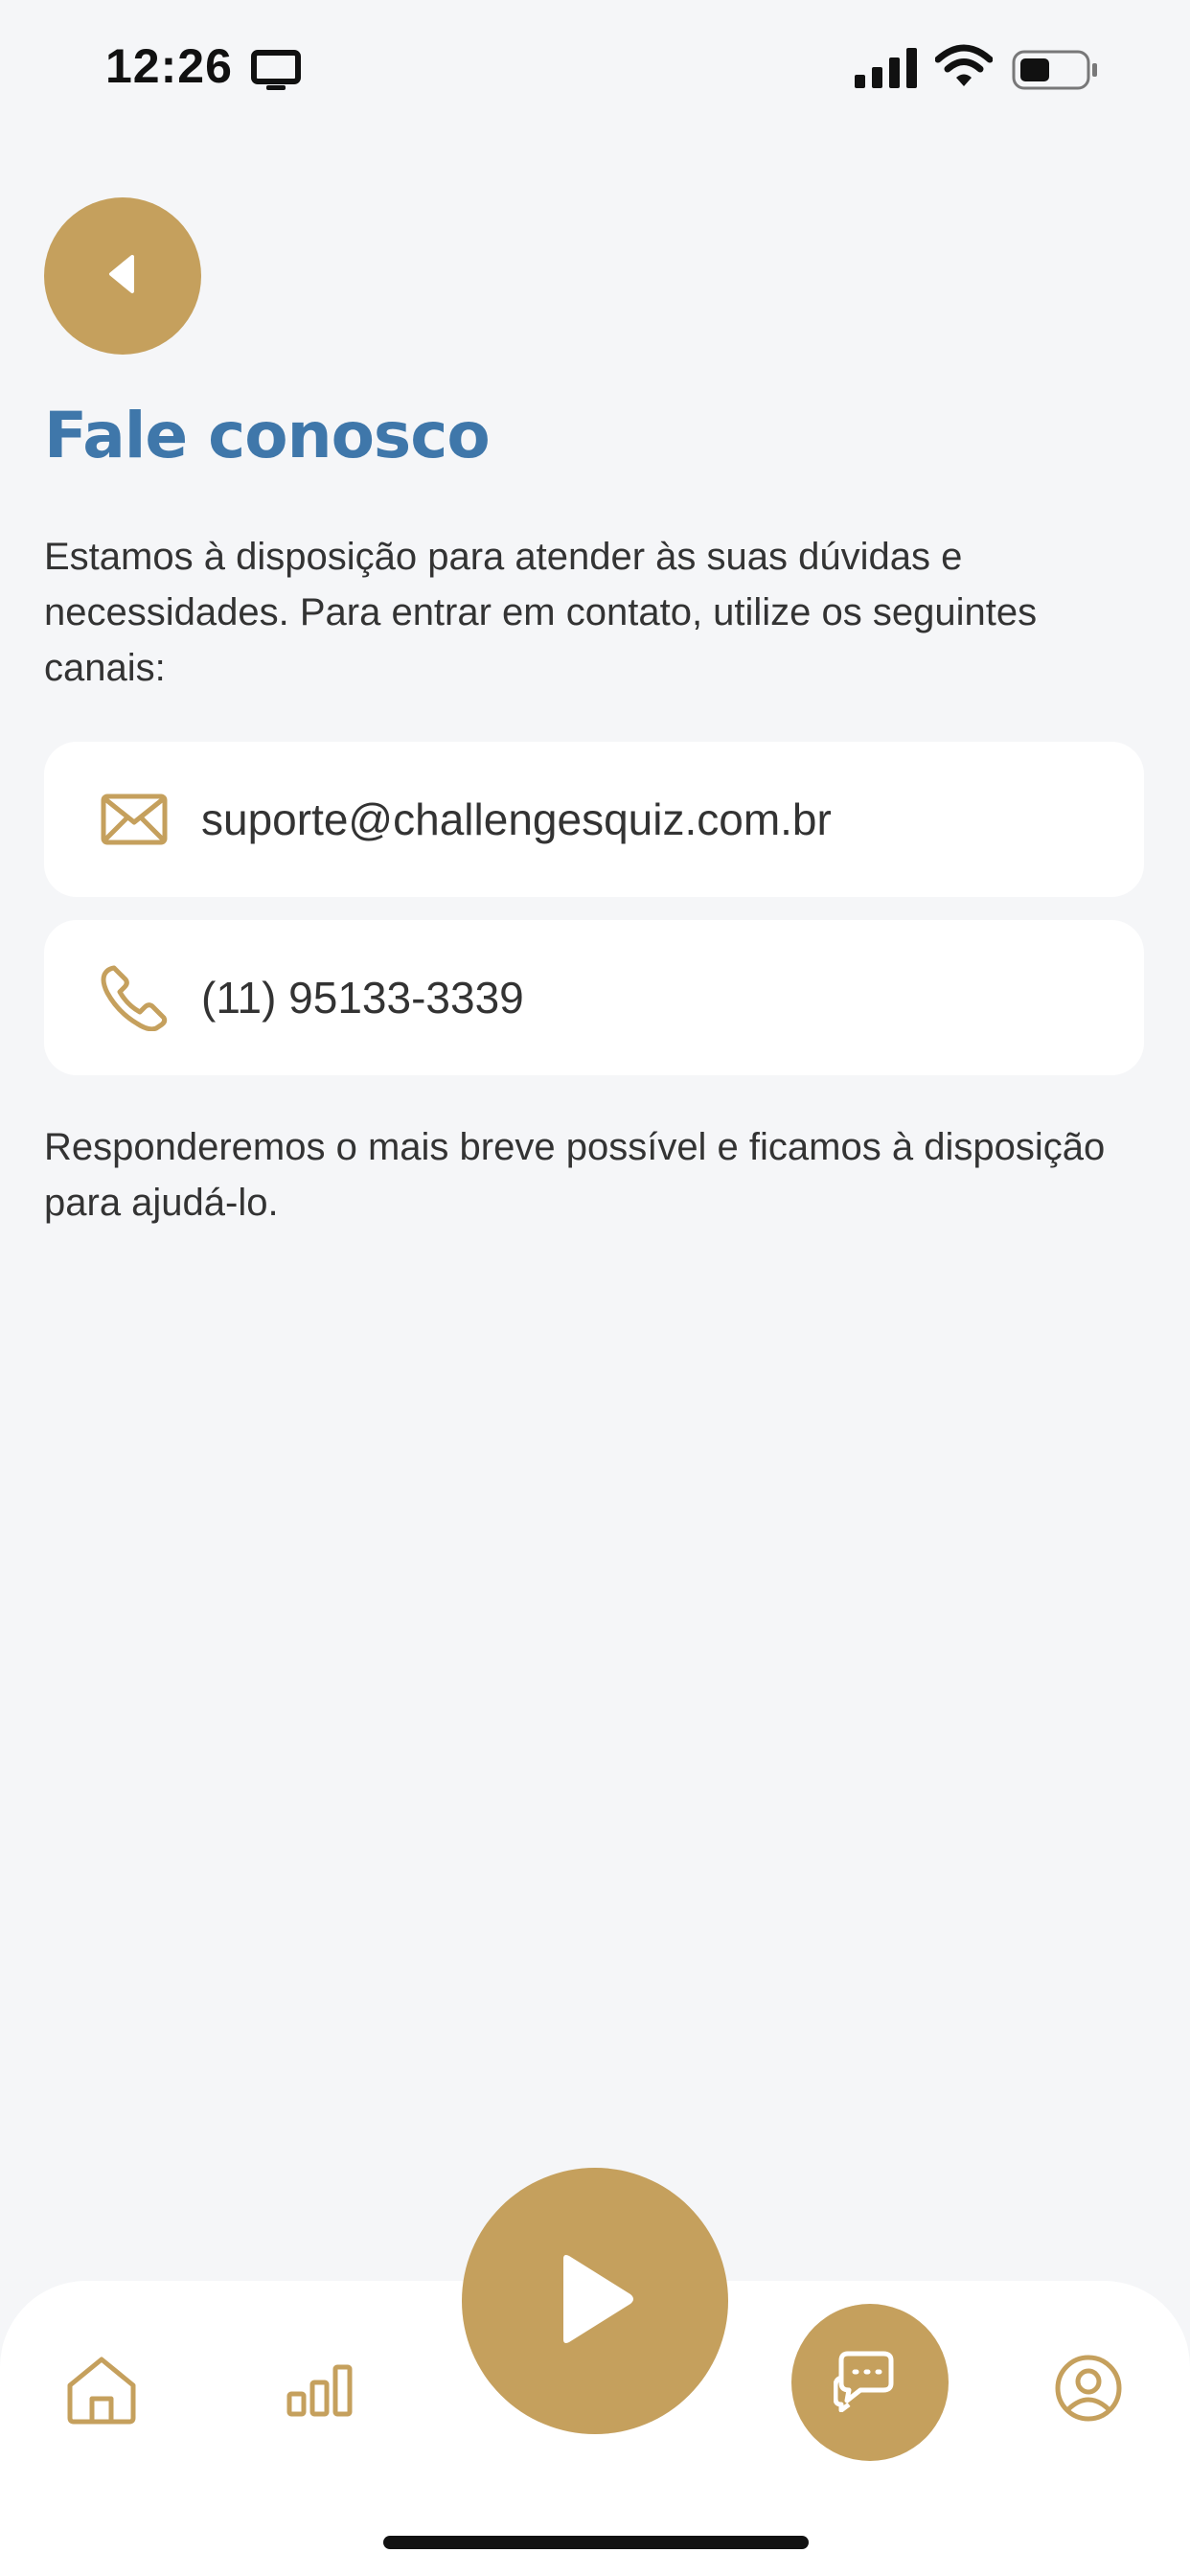 Image resolution: width=1190 pixels, height=2576 pixels. I want to click on home-icon, so click(101, 2392).